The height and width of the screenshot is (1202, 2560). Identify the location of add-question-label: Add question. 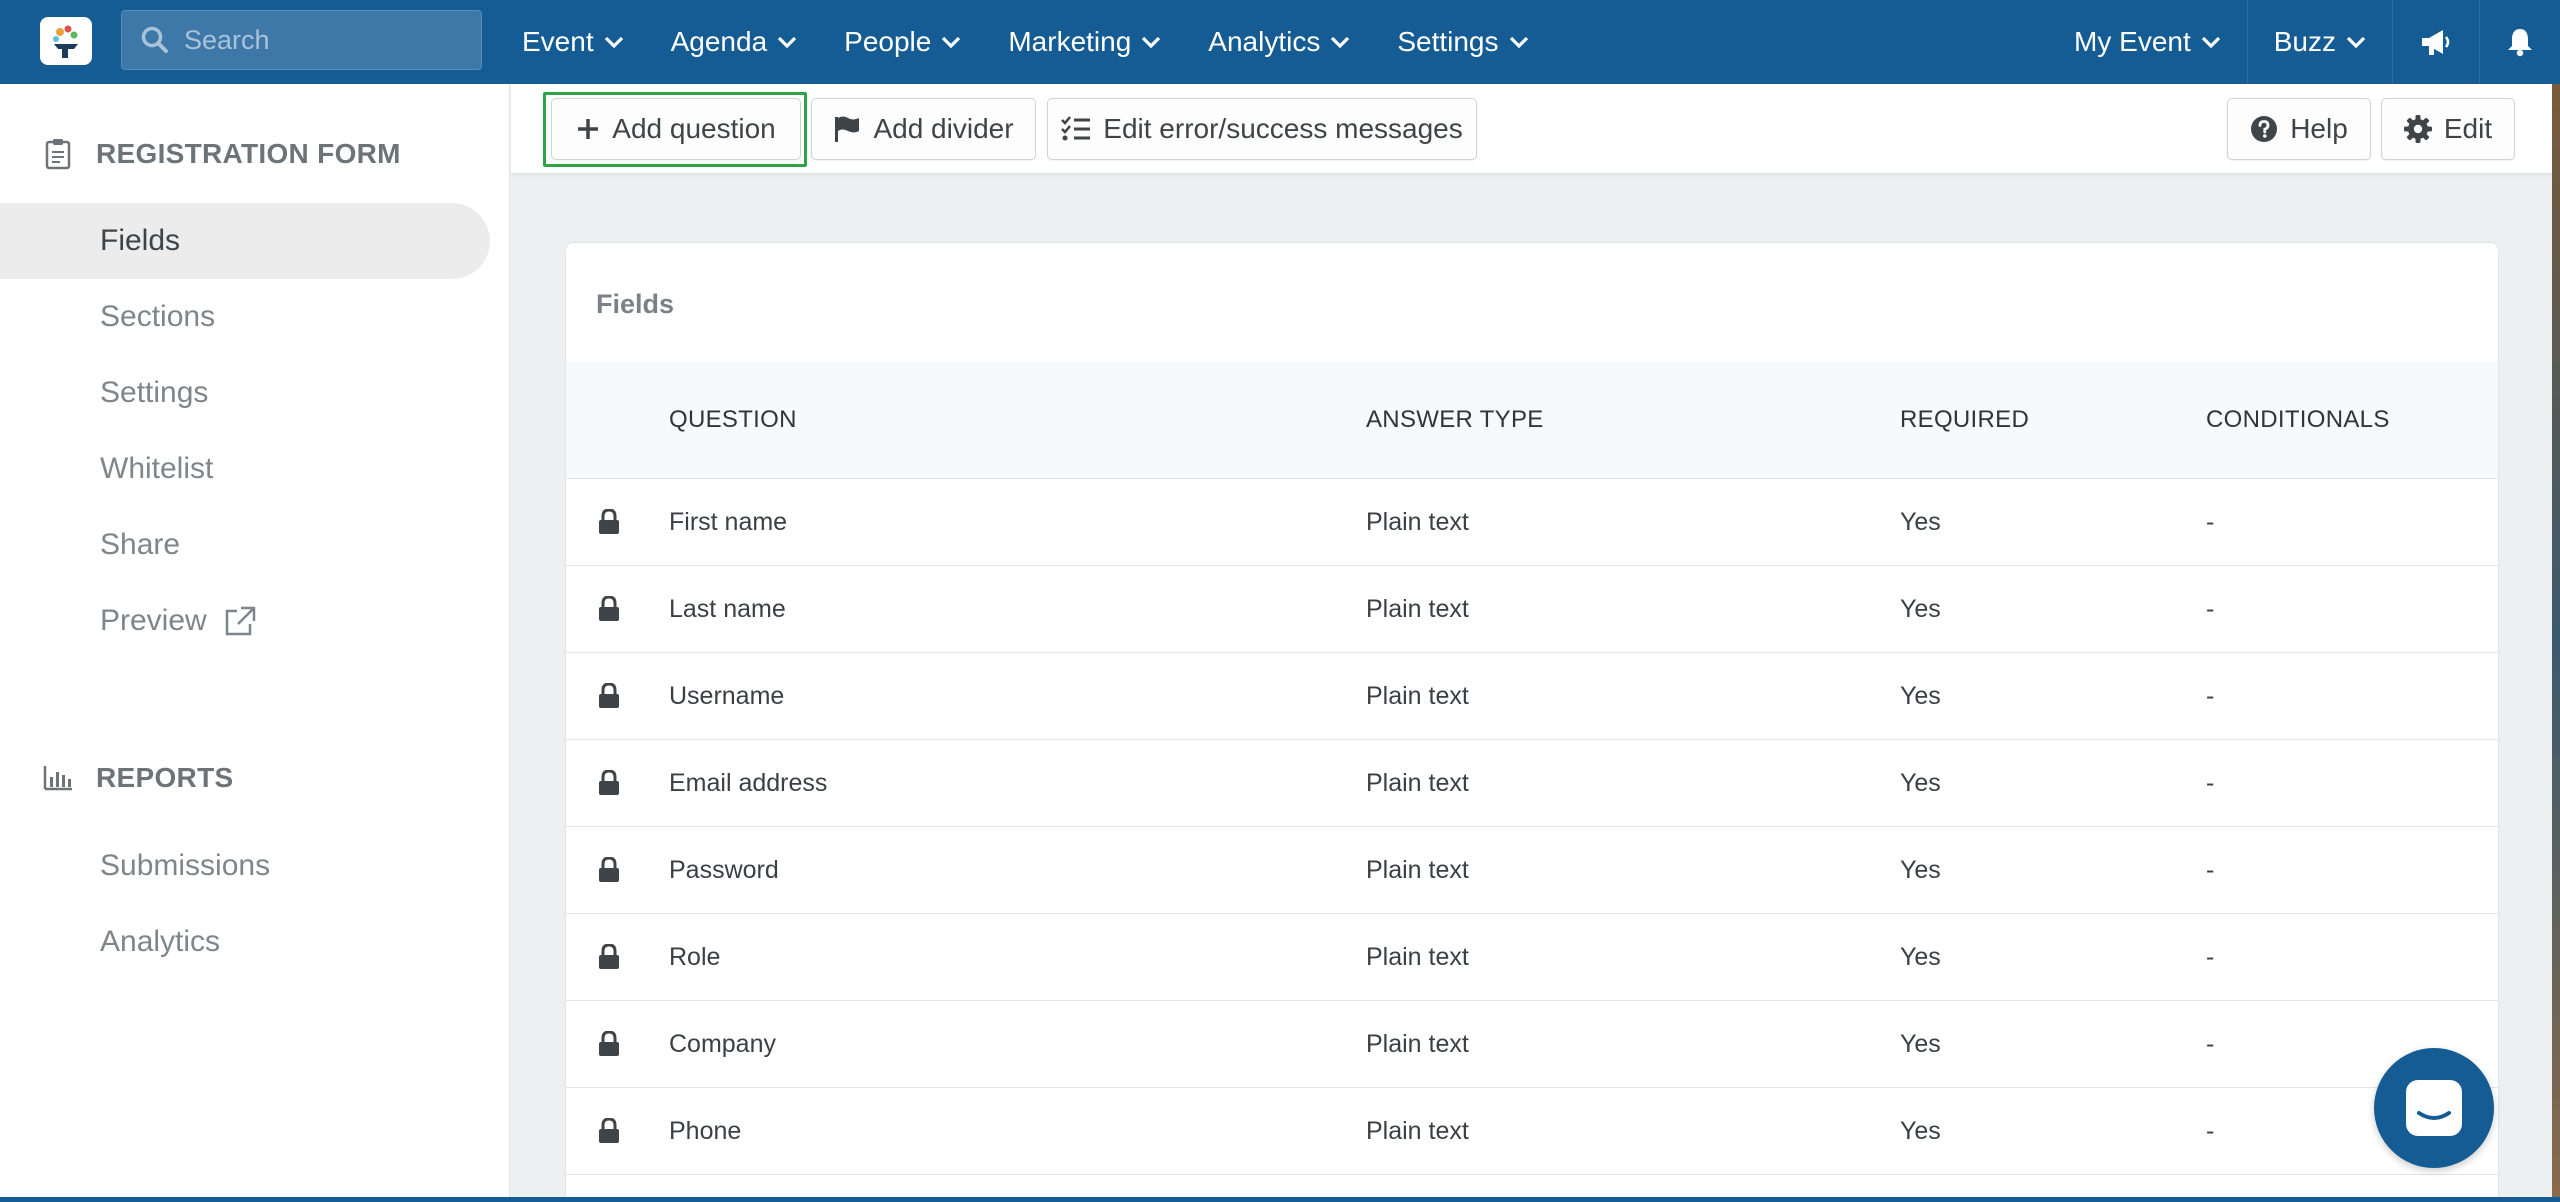
(694, 128).